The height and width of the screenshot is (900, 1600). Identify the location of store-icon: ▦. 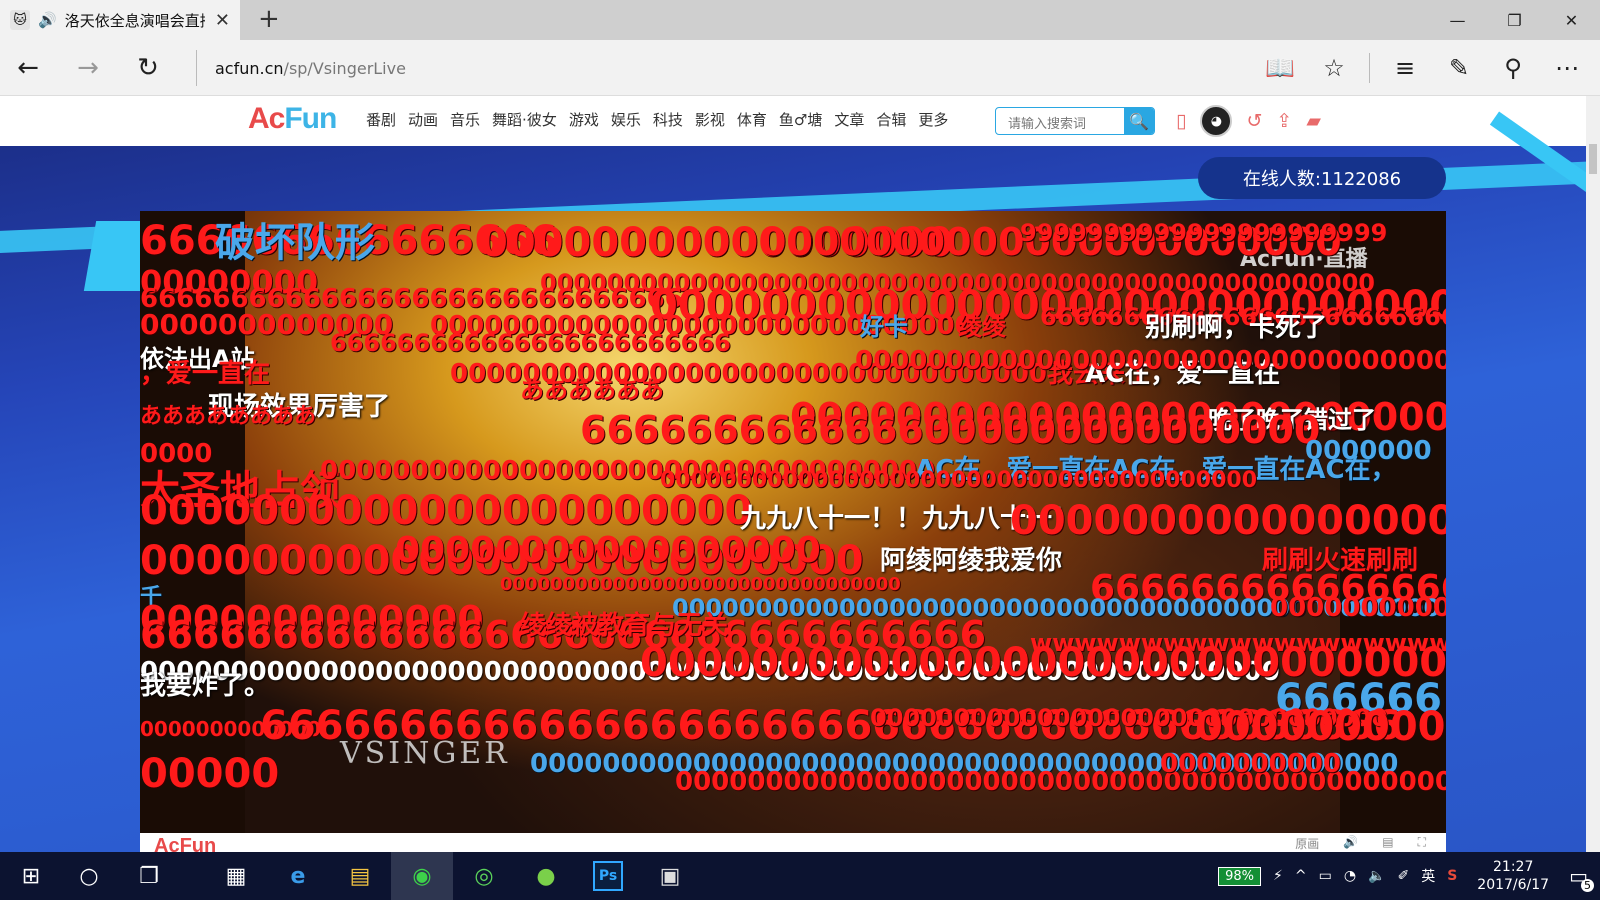
(236, 876).